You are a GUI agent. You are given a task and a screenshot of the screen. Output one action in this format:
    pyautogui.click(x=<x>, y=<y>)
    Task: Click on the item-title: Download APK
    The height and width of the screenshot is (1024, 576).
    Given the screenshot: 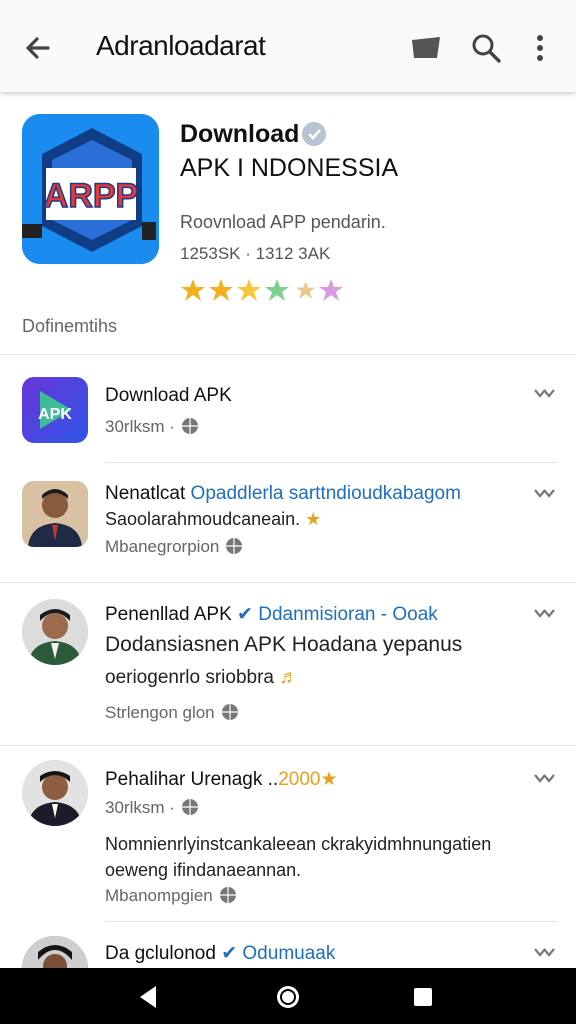 What is the action you would take?
    pyautogui.click(x=168, y=395)
    